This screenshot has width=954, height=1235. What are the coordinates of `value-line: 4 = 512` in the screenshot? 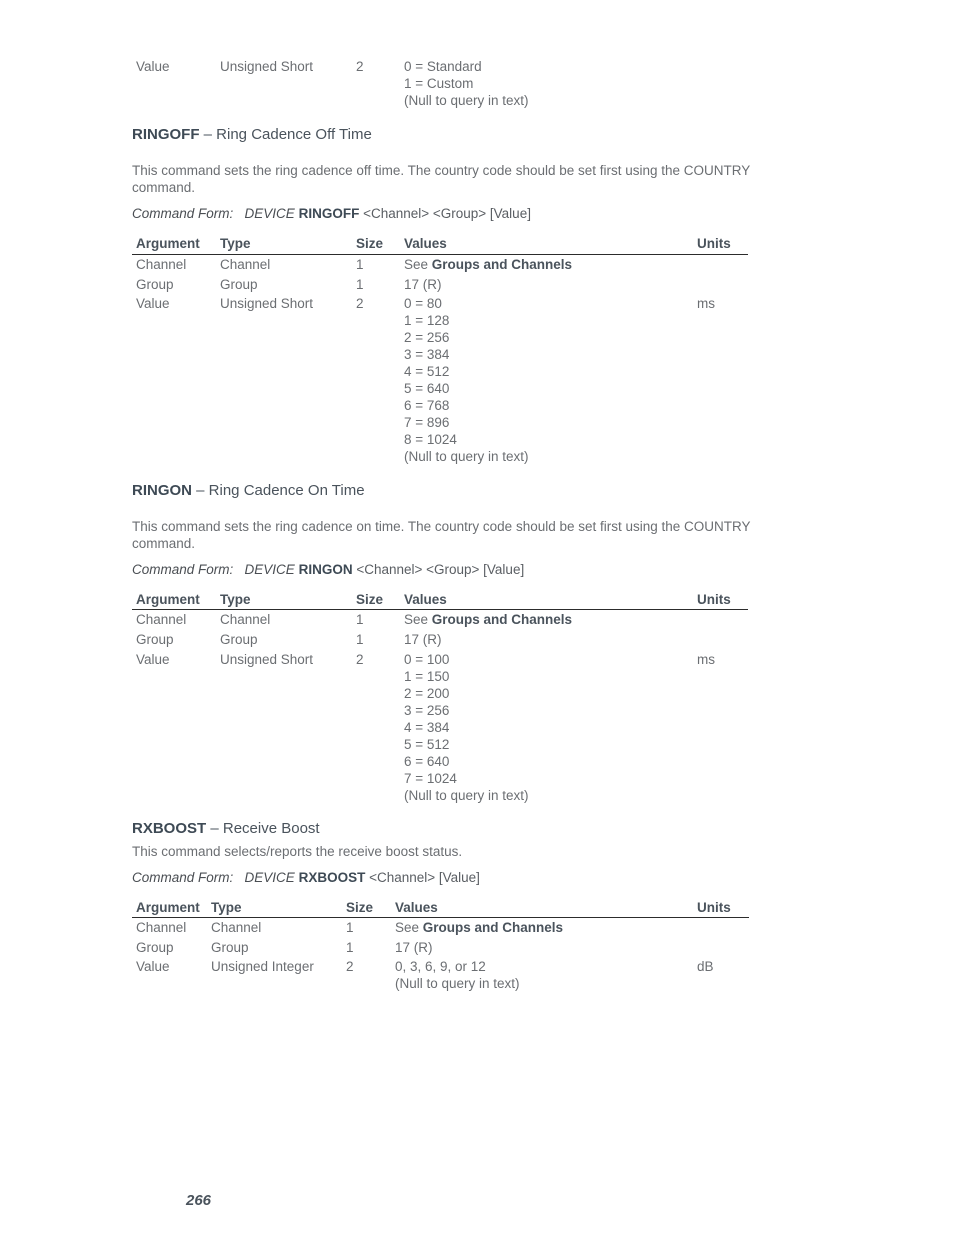 It's located at (427, 371).